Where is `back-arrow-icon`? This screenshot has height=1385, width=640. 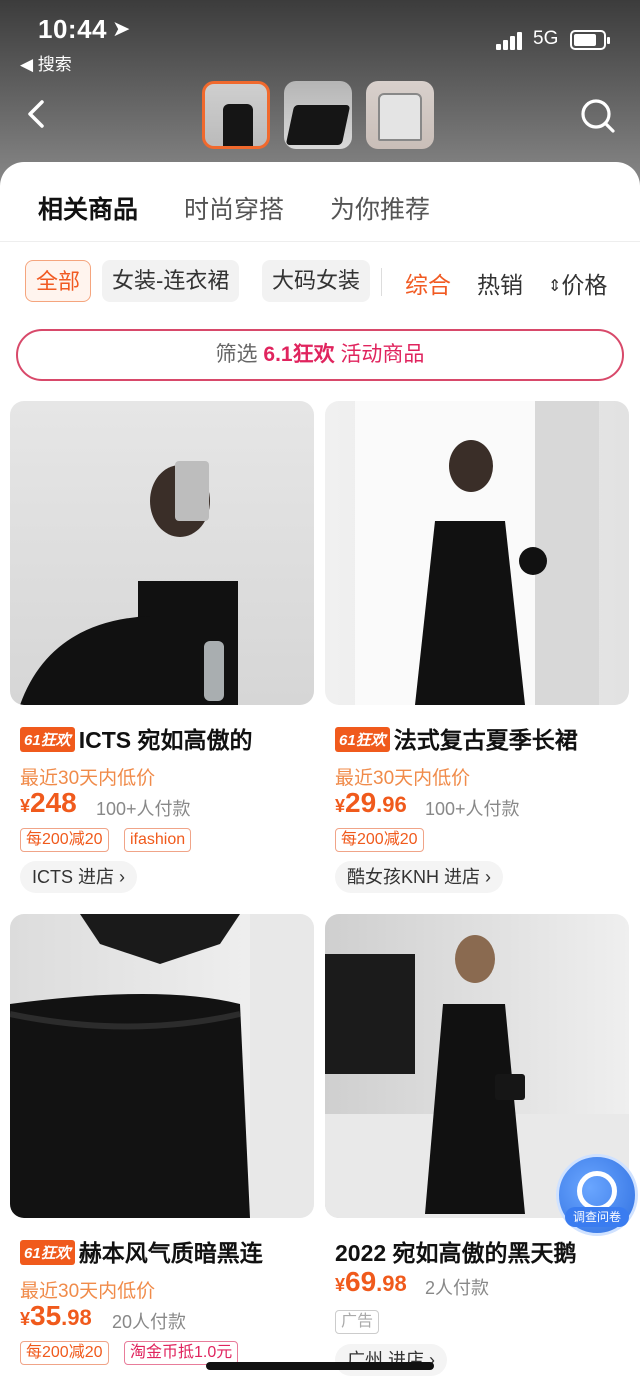
back-arrow-icon is located at coordinates (38, 114).